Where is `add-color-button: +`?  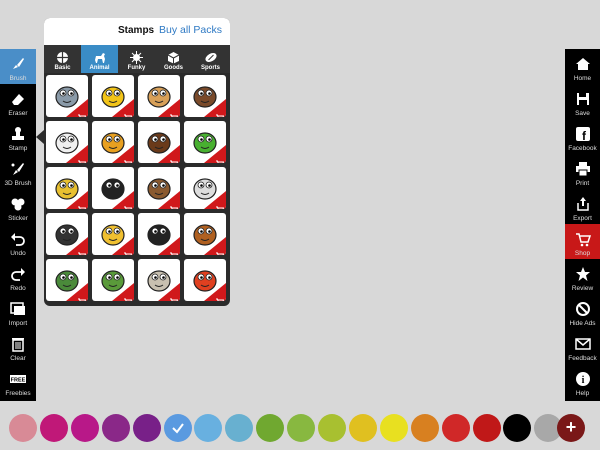 add-color-button: + is located at coordinates (571, 428).